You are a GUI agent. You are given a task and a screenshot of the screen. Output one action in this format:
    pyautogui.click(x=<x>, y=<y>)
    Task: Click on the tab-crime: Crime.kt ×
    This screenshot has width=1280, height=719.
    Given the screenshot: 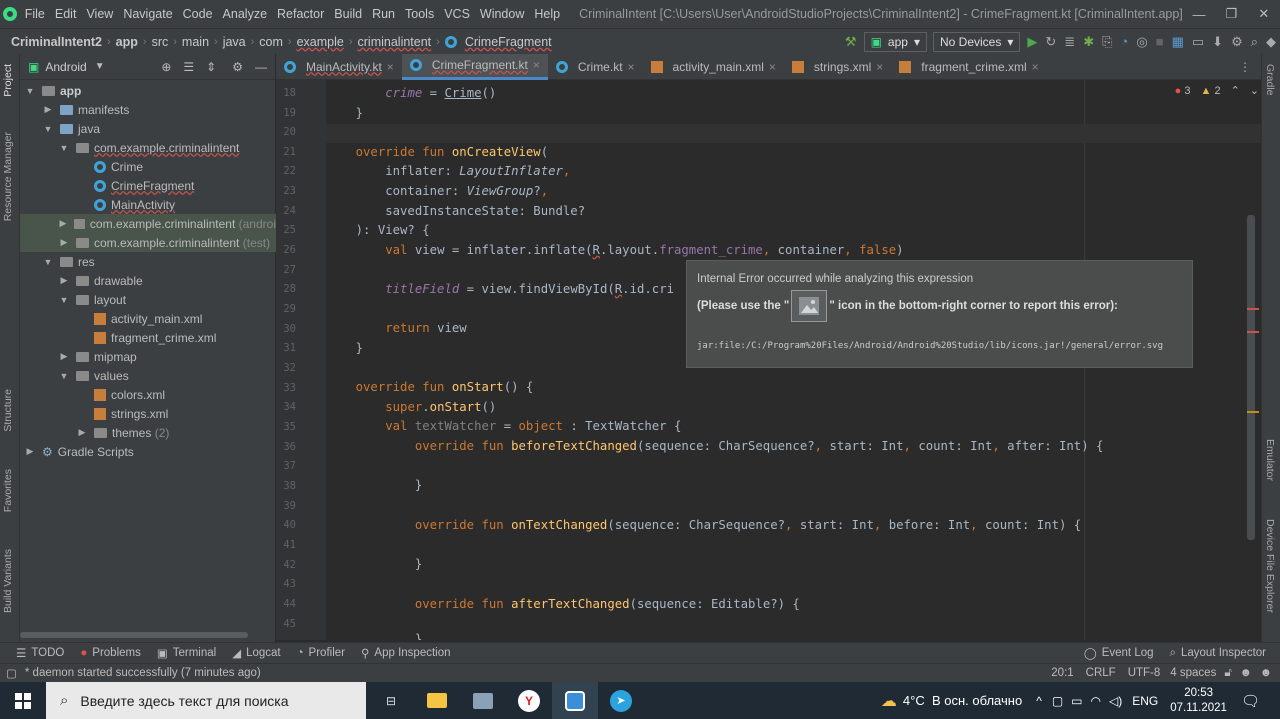 What is the action you would take?
    pyautogui.click(x=595, y=67)
    